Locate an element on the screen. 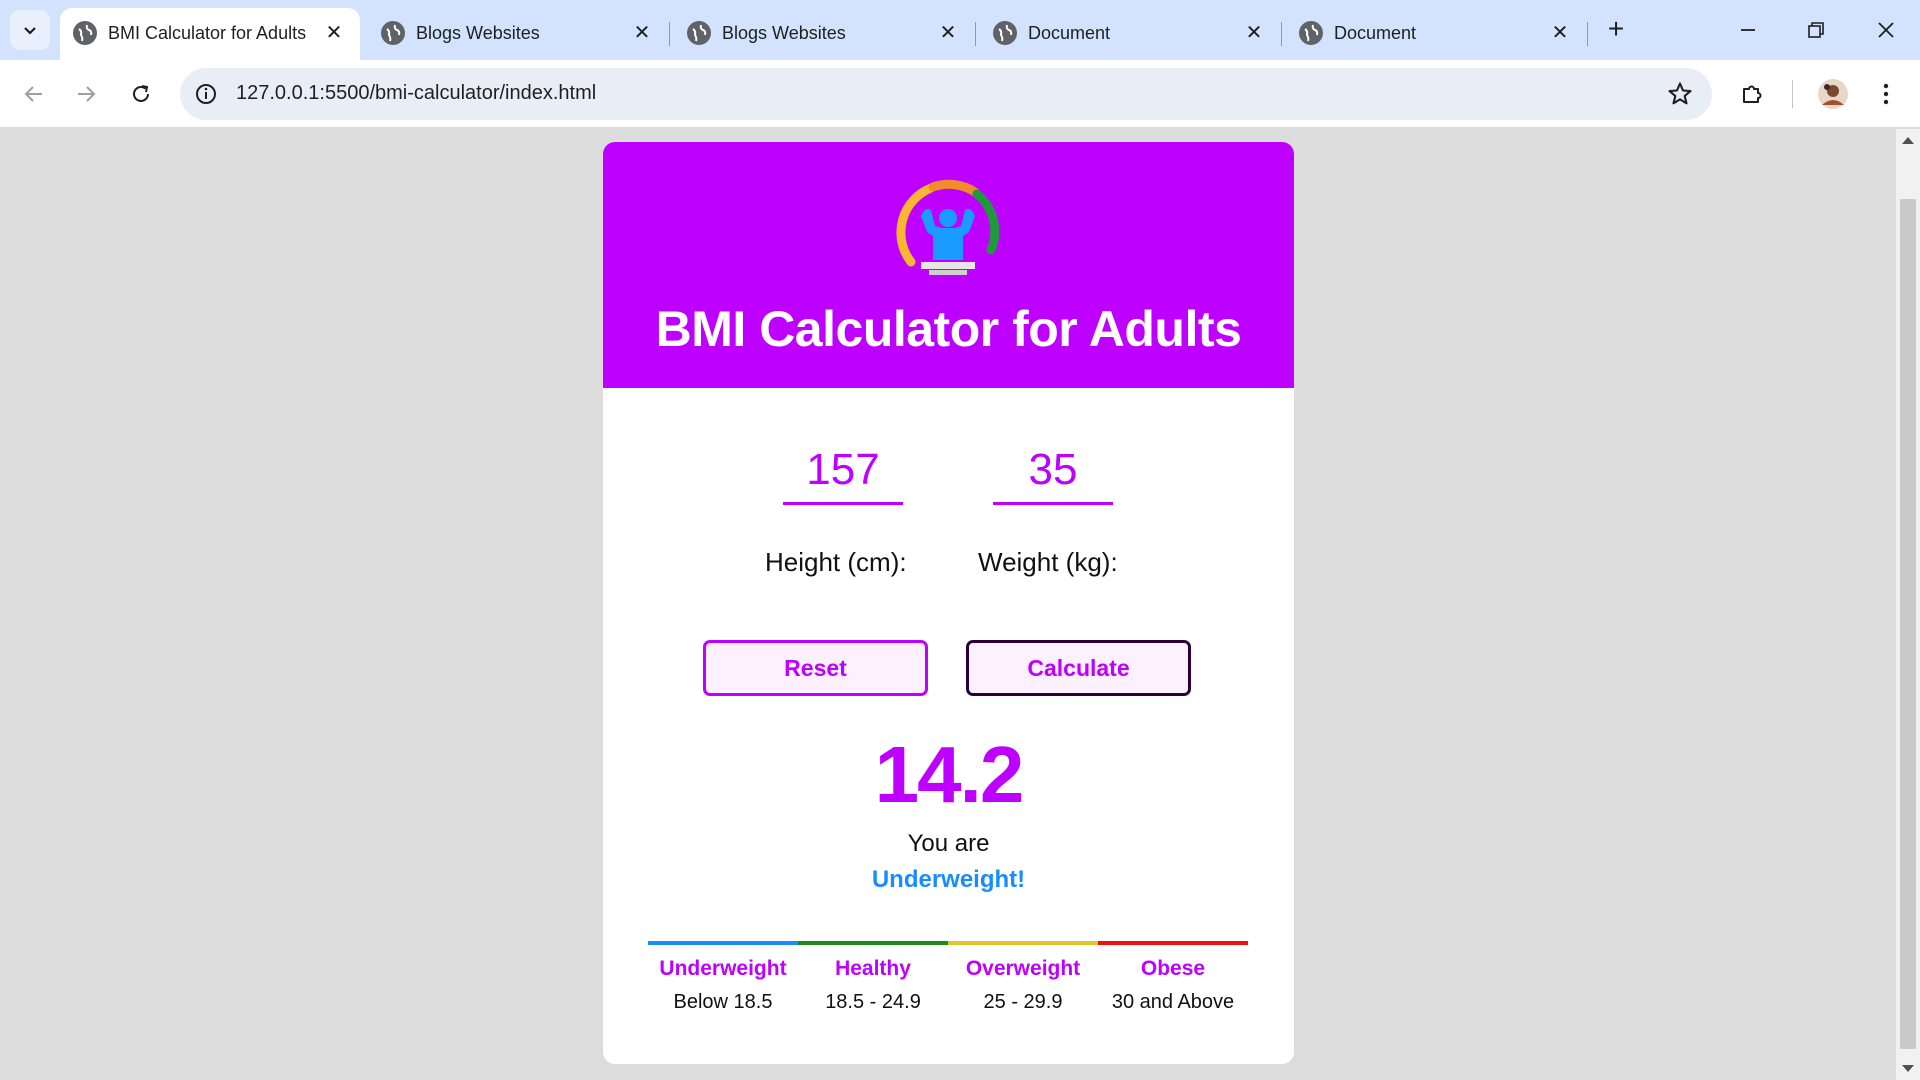 The height and width of the screenshot is (1080, 1920). scroll-down-icon is located at coordinates (1908, 1068).